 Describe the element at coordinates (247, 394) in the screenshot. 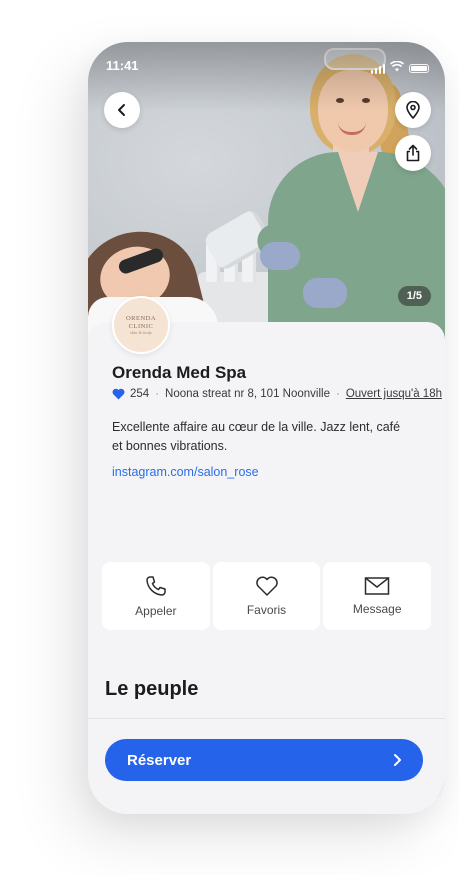

I see `business-address: Noona streat nr 8, 101 Noonville` at that location.